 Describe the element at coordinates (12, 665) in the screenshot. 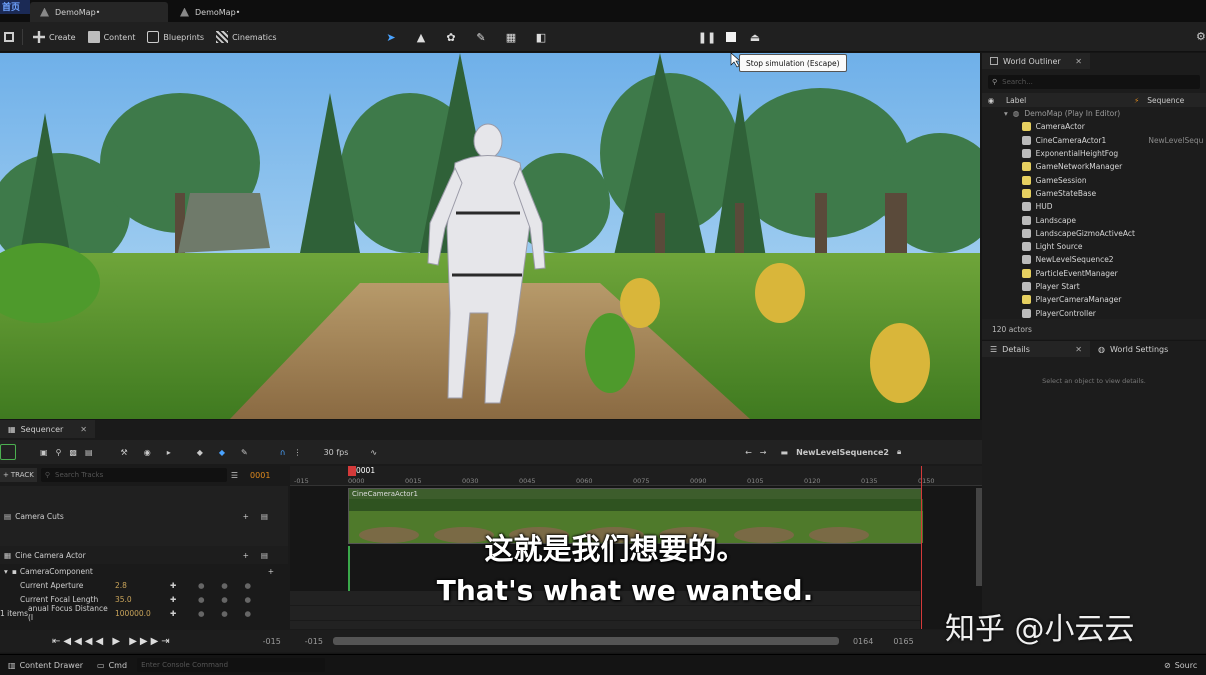

I see `drawer-icon: ▥` at that location.